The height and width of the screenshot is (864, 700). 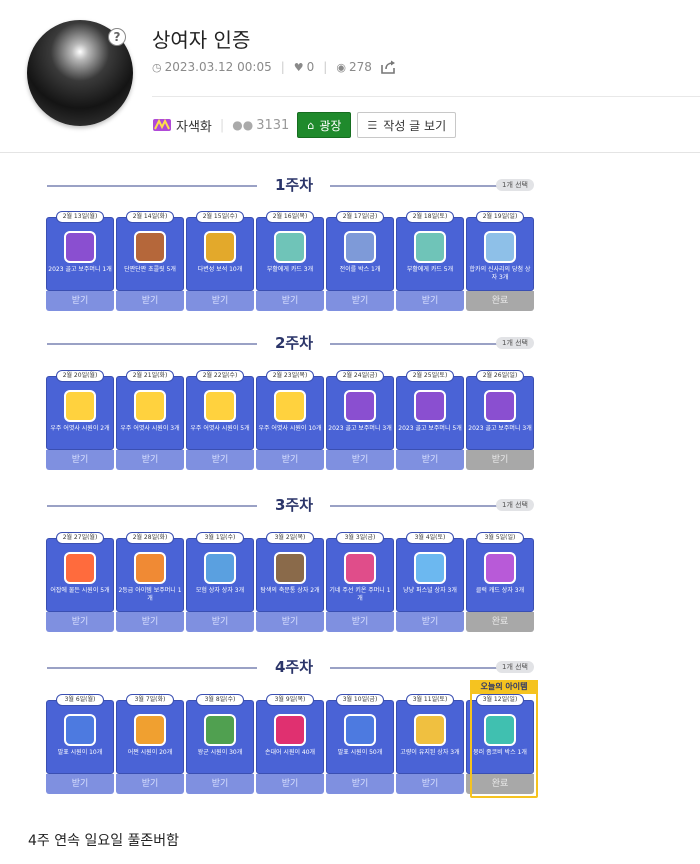 I want to click on reward-card: 3월 7일(화) 어쩐 시원이 20개받기, so click(x=150, y=744).